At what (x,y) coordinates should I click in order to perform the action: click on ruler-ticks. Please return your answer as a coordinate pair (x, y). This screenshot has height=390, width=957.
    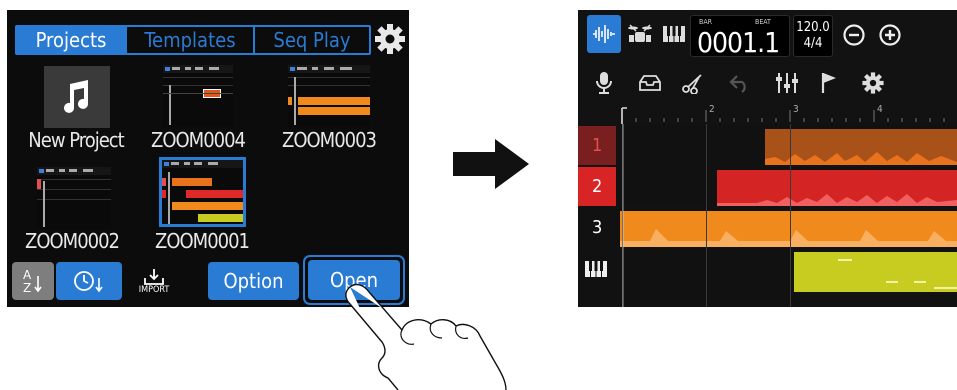
    Looking at the image, I should click on (783, 115).